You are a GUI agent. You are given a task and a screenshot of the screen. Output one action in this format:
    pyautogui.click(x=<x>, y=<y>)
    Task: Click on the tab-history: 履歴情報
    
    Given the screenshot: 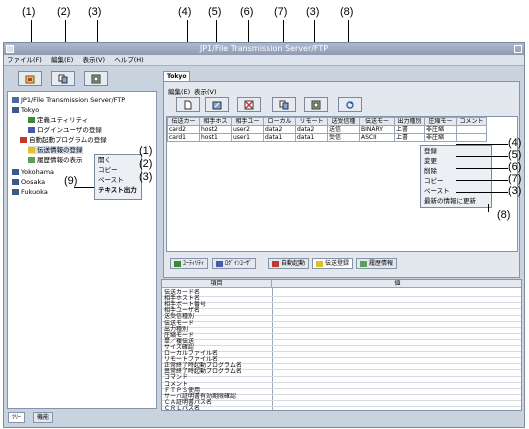 What is the action you would take?
    pyautogui.click(x=377, y=263)
    